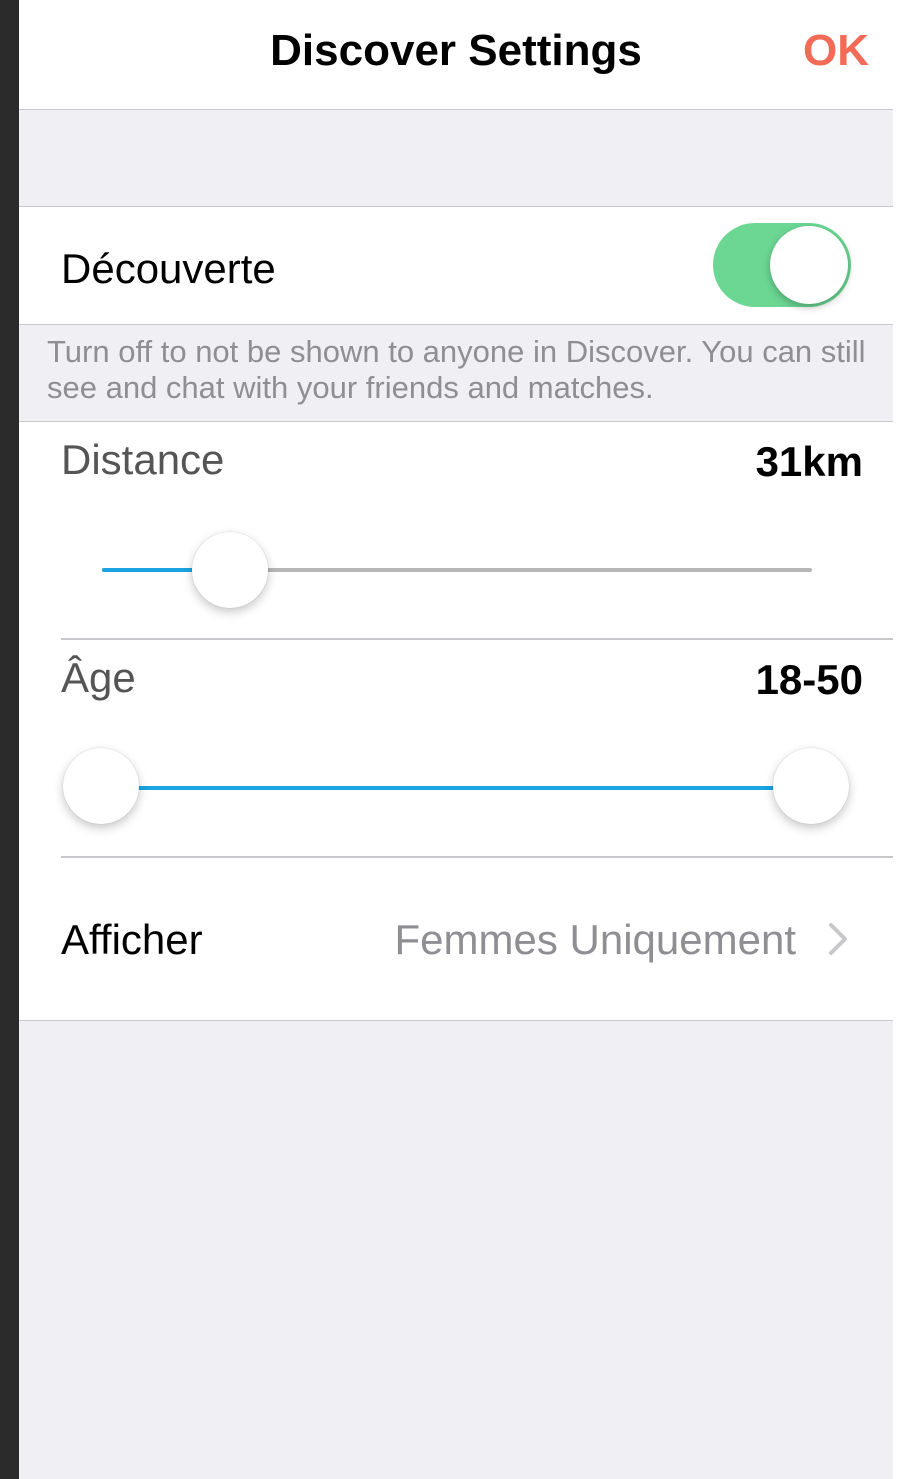 The height and width of the screenshot is (1479, 905). I want to click on chevron-right-icon, so click(838, 939).